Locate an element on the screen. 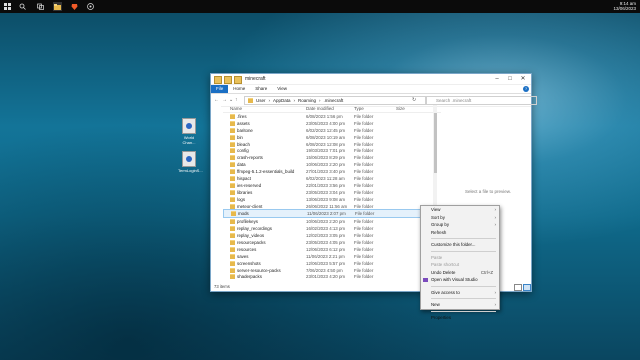  menu-item-sort-by: Sort by › is located at coordinates (460, 218).